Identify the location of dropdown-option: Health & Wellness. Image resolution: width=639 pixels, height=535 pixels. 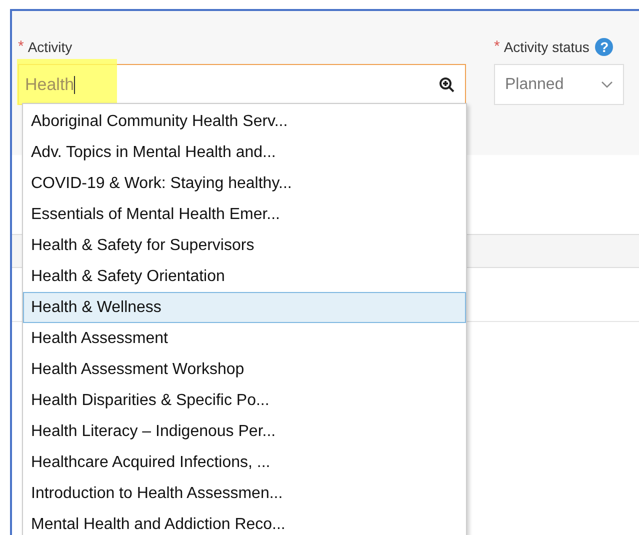
(244, 307).